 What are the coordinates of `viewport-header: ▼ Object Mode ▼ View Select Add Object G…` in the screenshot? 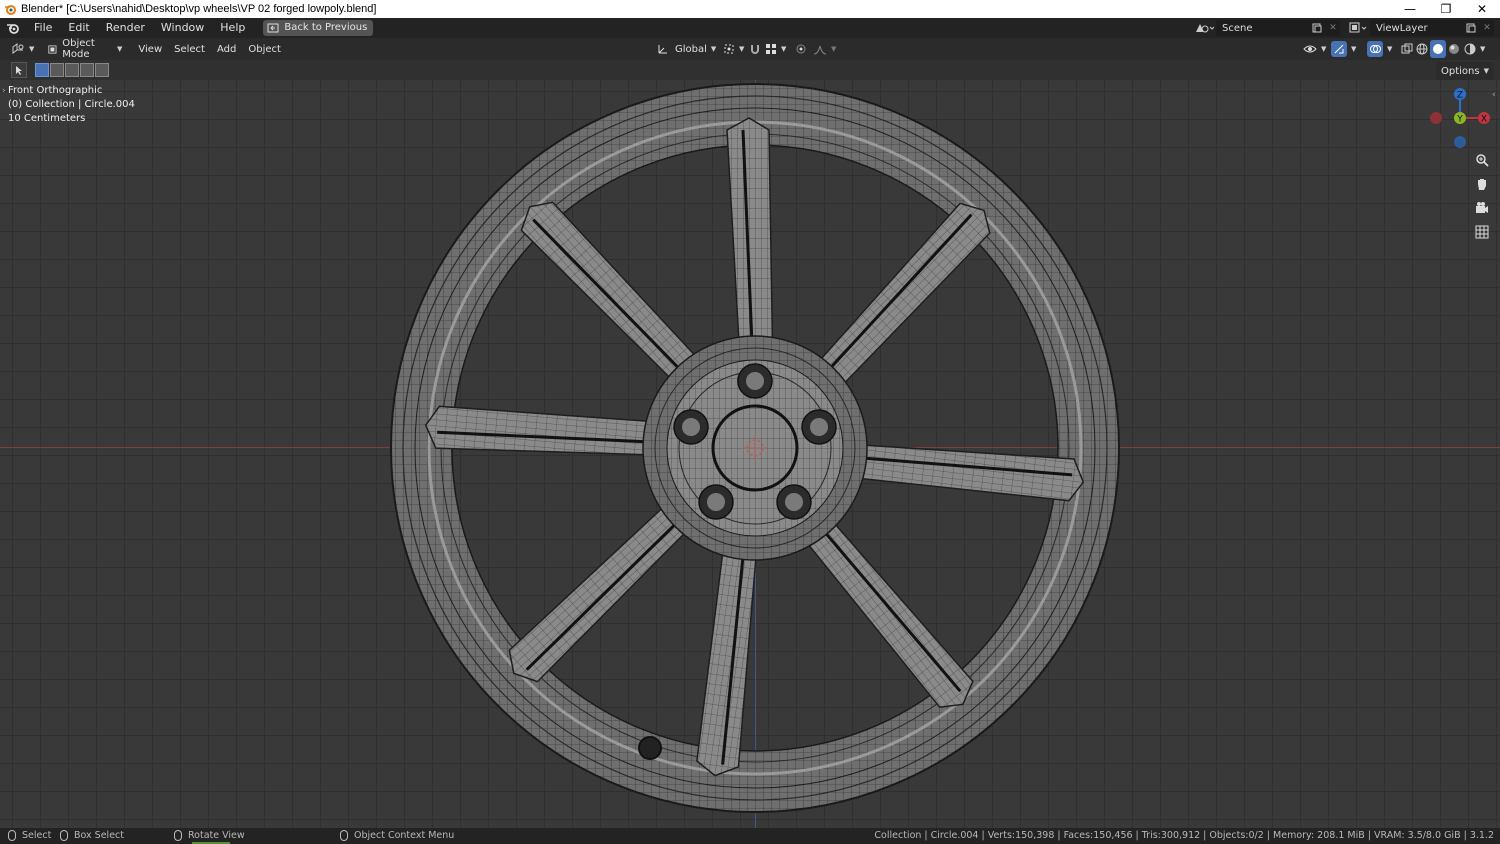 It's located at (750, 49).